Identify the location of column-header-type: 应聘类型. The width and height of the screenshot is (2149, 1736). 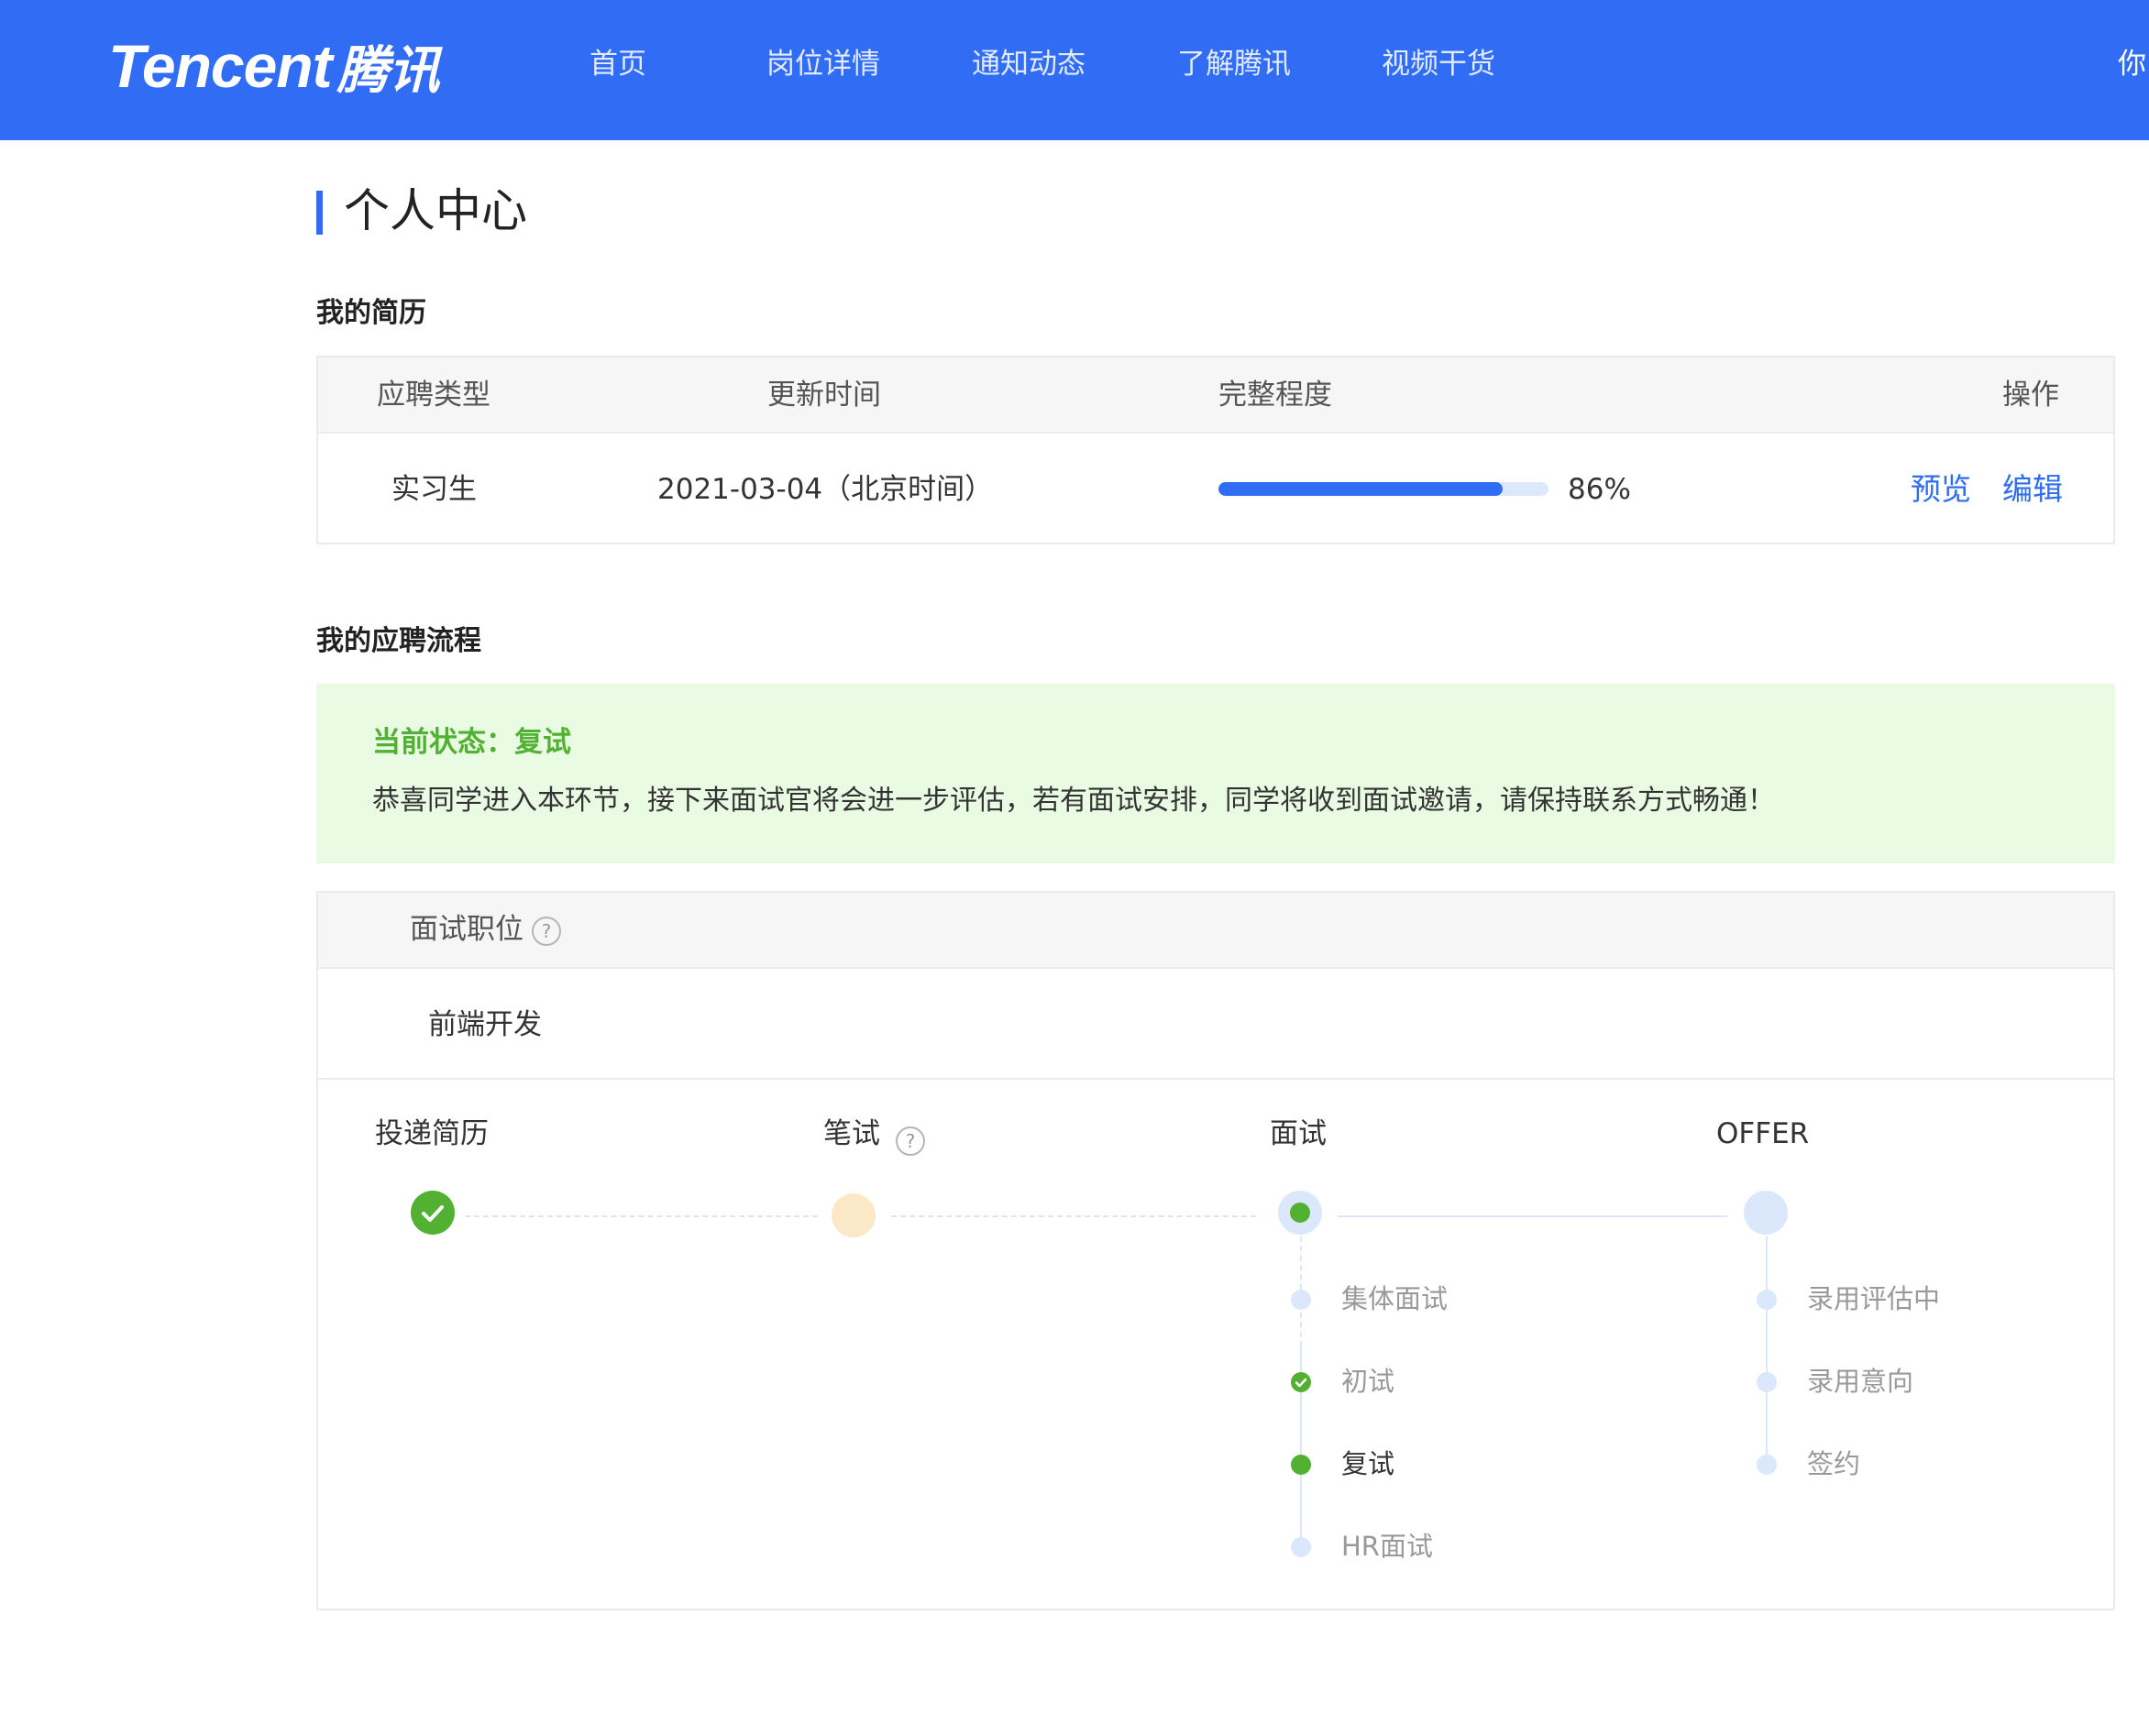
(433, 395).